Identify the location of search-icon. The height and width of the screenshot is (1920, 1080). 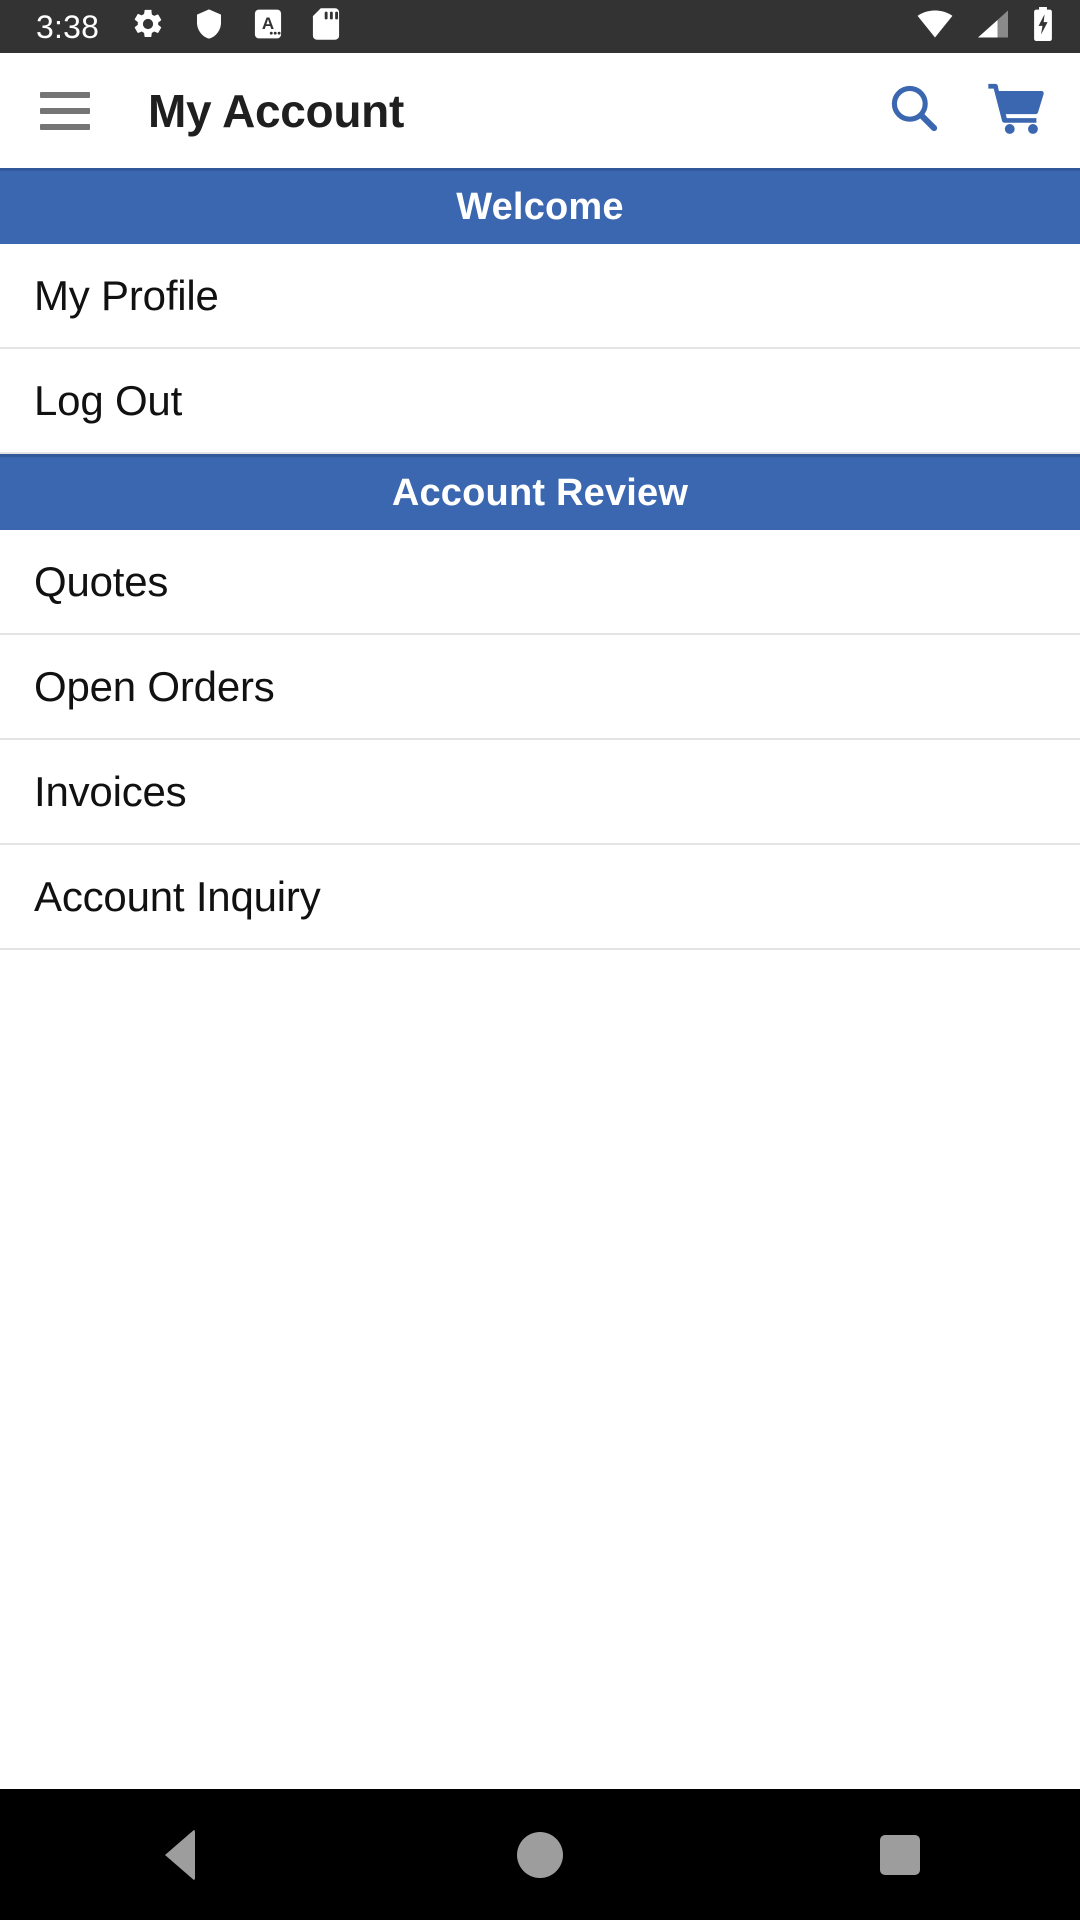
(914, 110).